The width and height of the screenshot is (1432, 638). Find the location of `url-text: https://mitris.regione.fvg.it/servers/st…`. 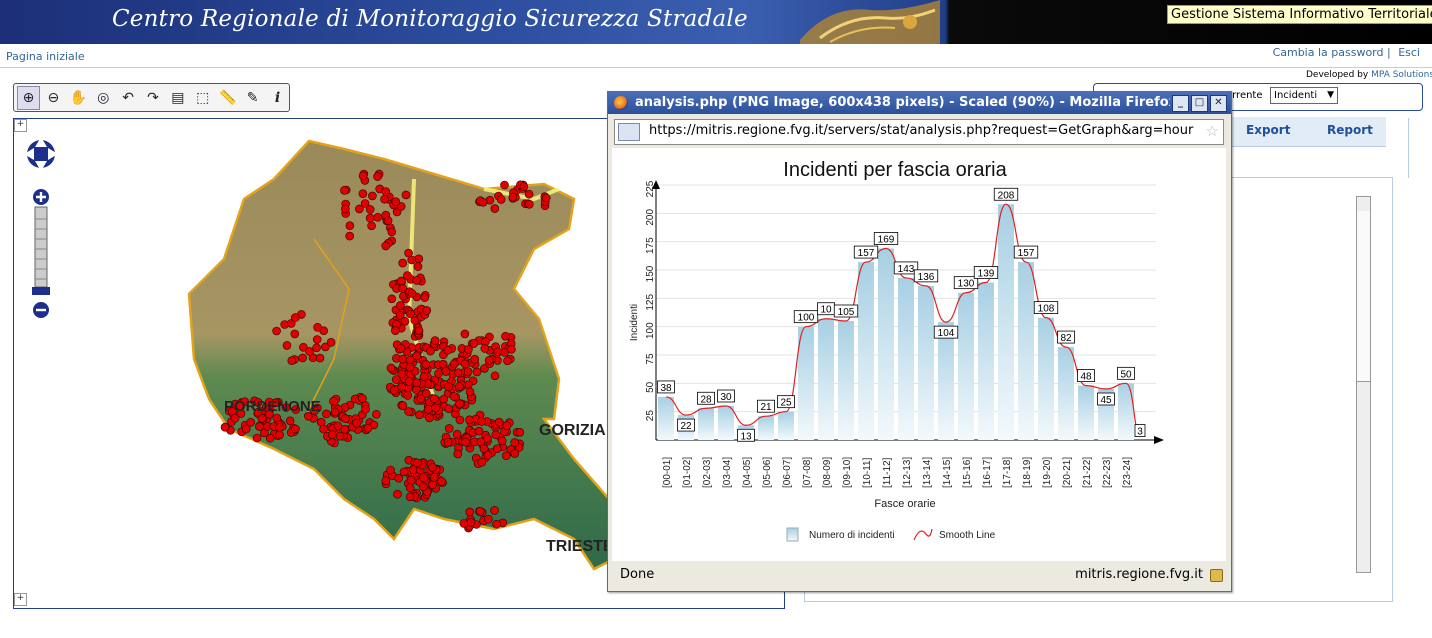

url-text: https://mitris.regione.fvg.it/servers/st… is located at coordinates (921, 130).